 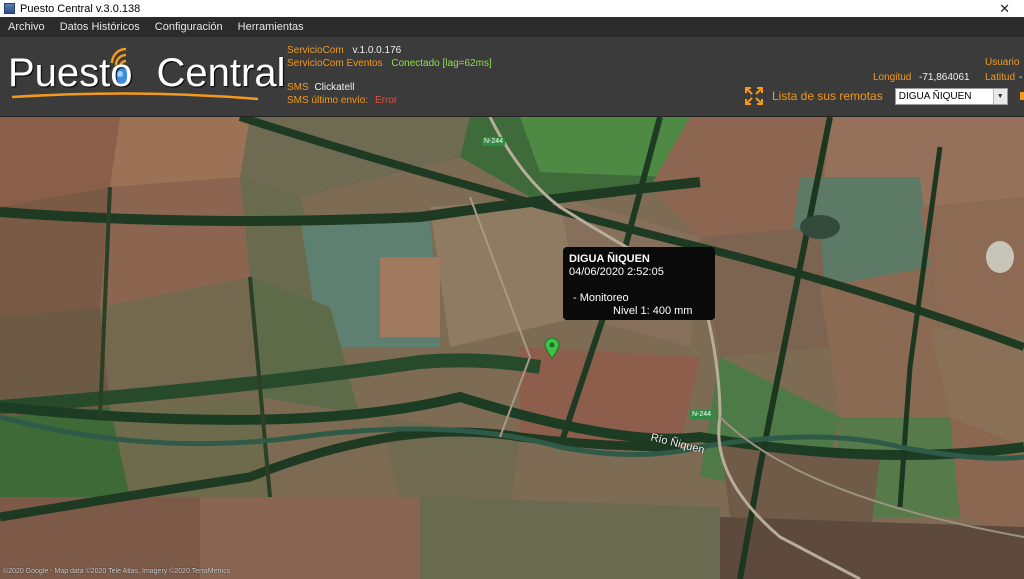 I want to click on popup-datetime: 04/06/2020 2:52:05, so click(x=616, y=272).